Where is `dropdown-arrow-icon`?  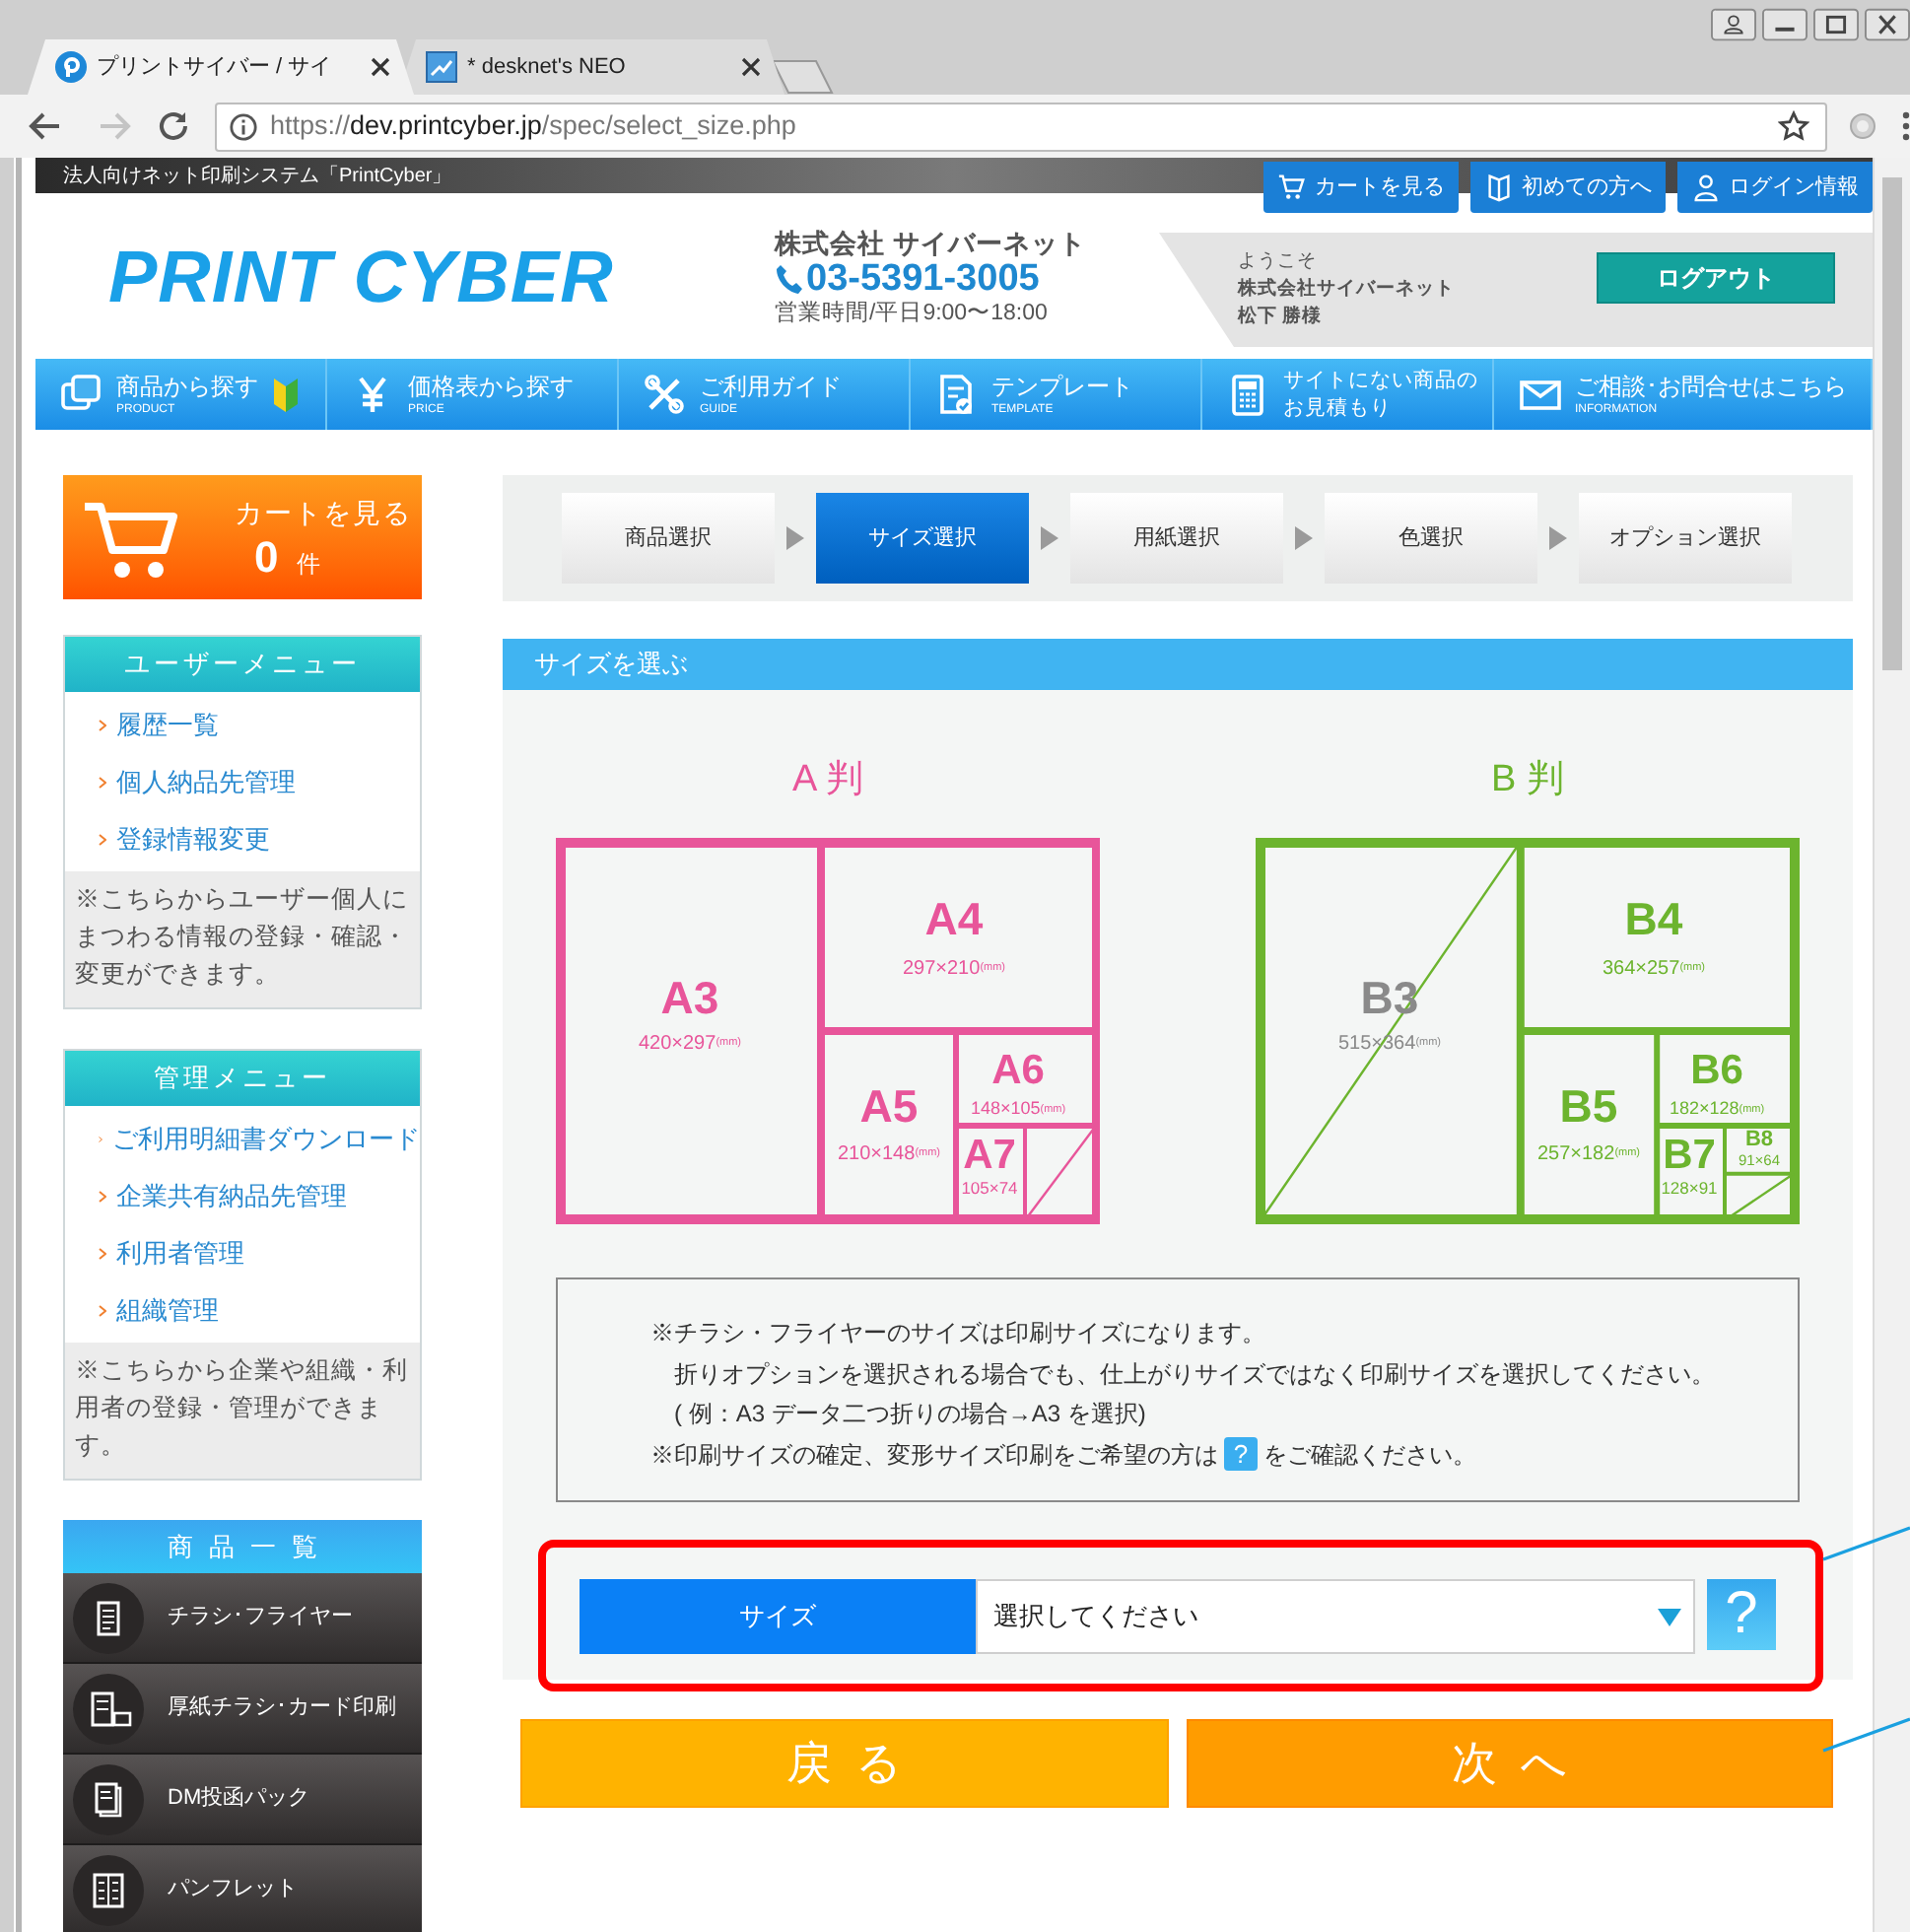 dropdown-arrow-icon is located at coordinates (1669, 1617).